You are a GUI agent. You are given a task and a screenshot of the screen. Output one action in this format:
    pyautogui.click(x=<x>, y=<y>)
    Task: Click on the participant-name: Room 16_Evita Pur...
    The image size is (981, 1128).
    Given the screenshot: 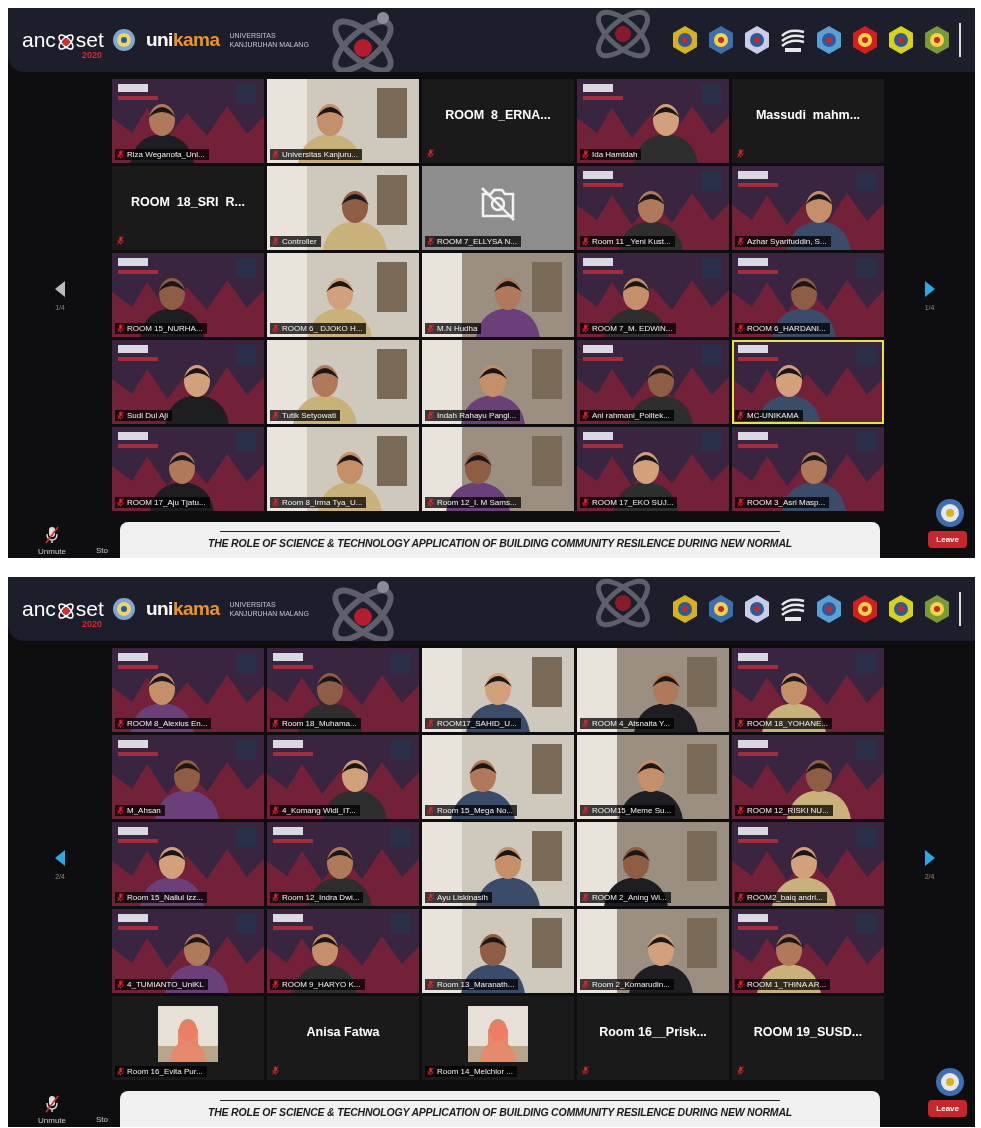 What is the action you would take?
    pyautogui.click(x=165, y=1071)
    